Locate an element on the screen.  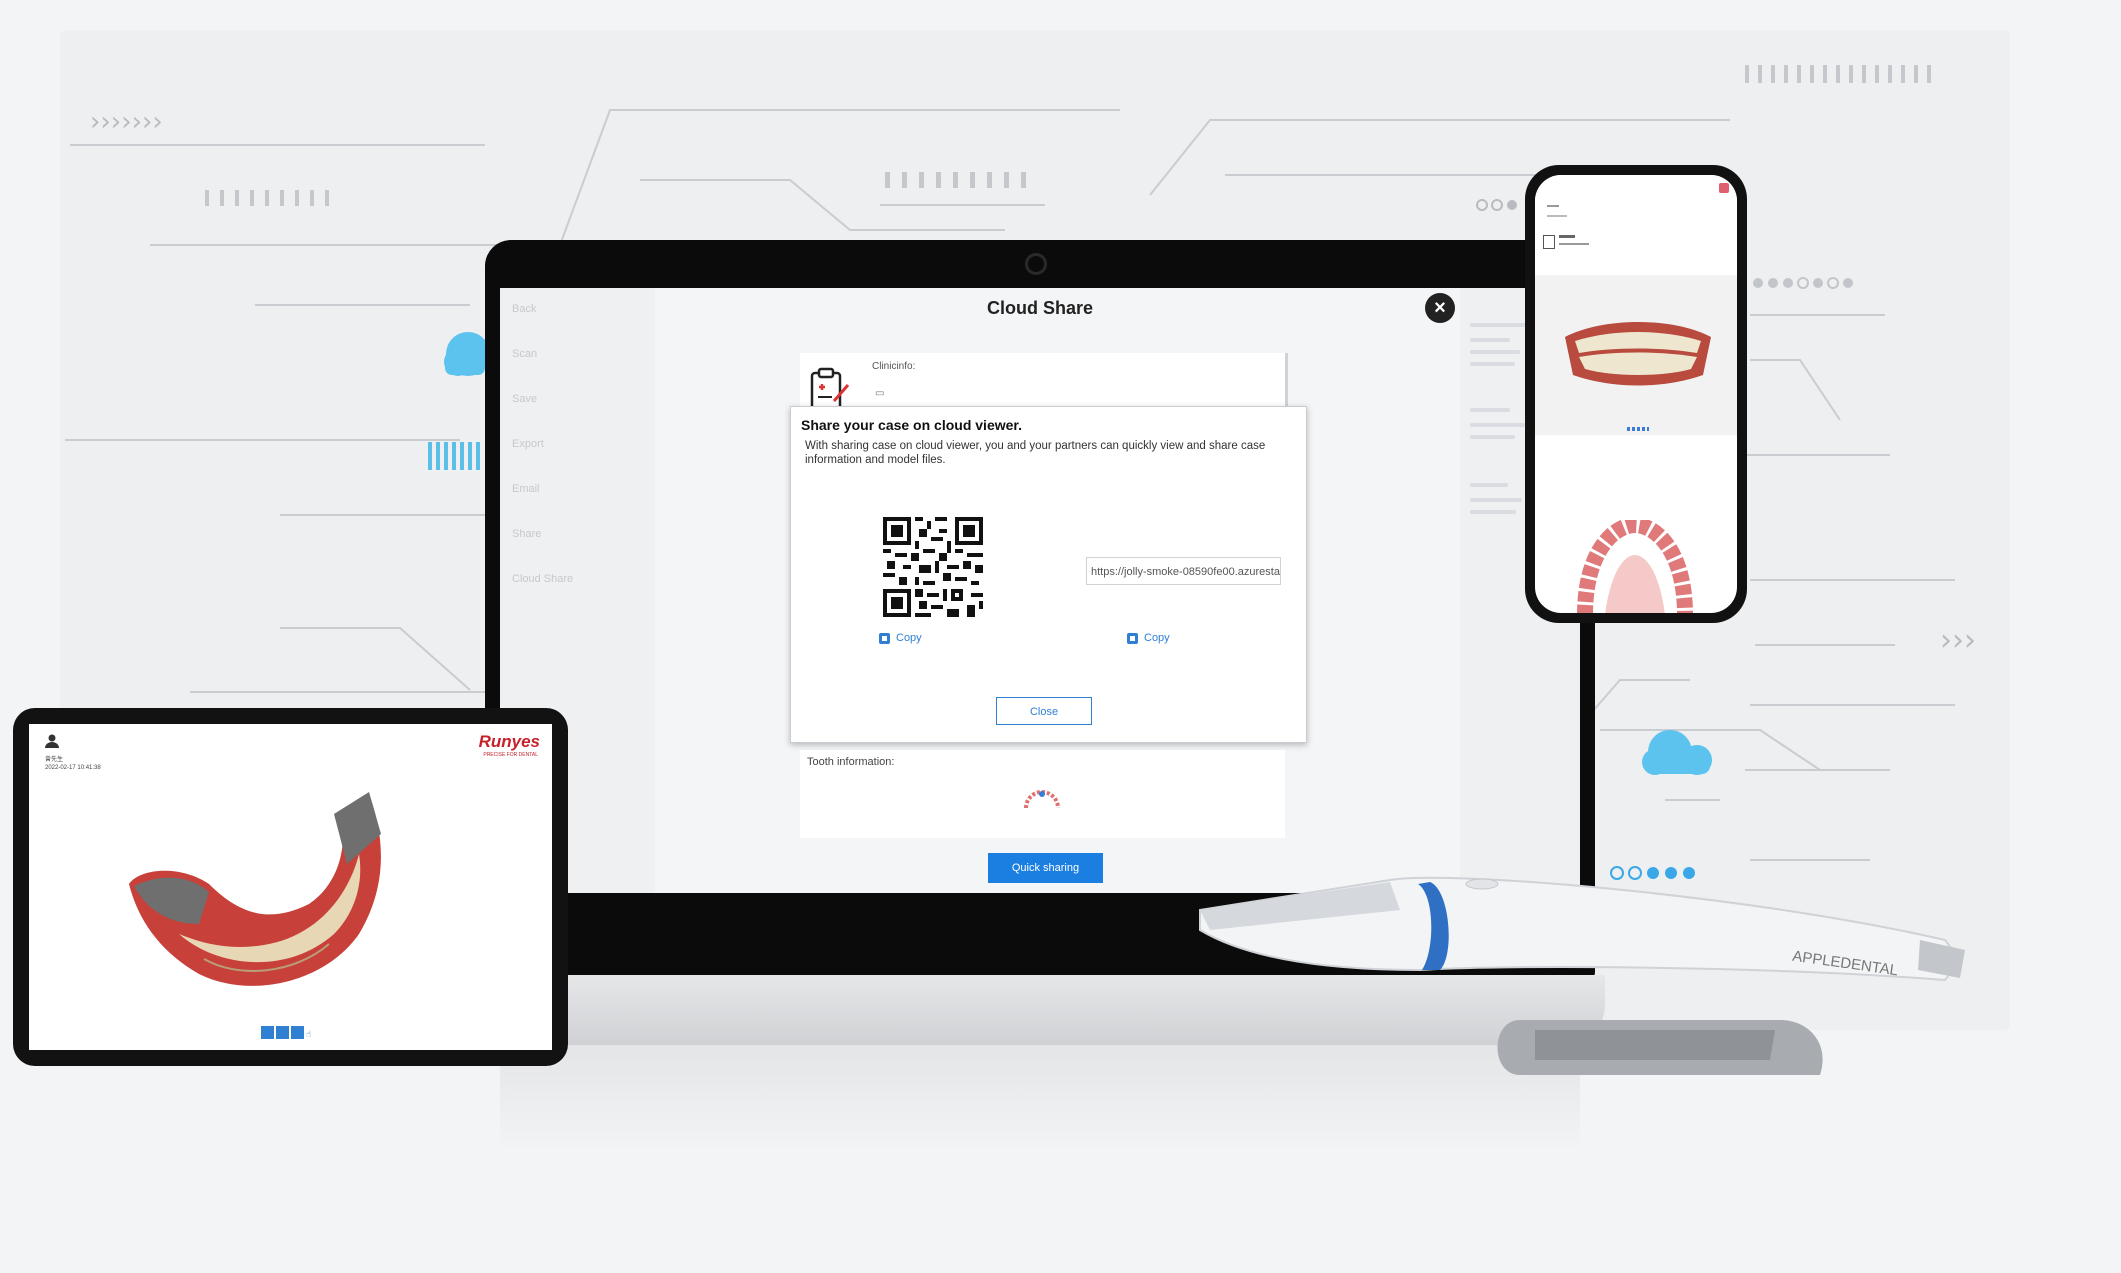
sidebar-item-cloud-share: Cloud Share is located at coordinates (542, 579).